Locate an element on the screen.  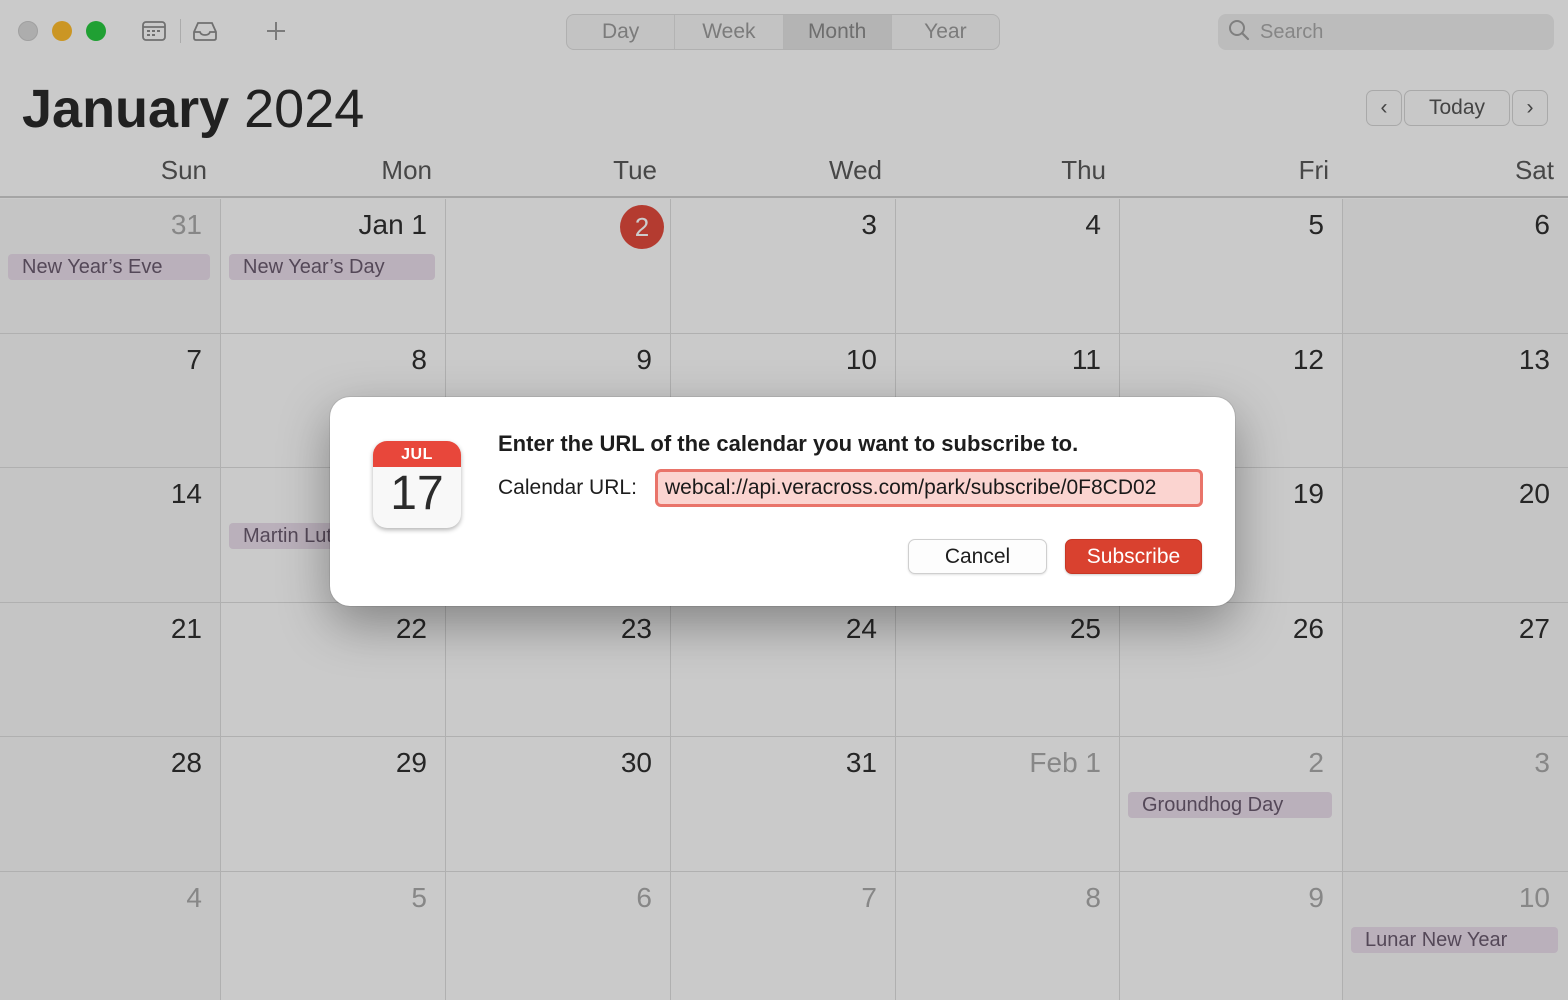
calendar-app-icon-day: 17 is located at coordinates (417, 493).